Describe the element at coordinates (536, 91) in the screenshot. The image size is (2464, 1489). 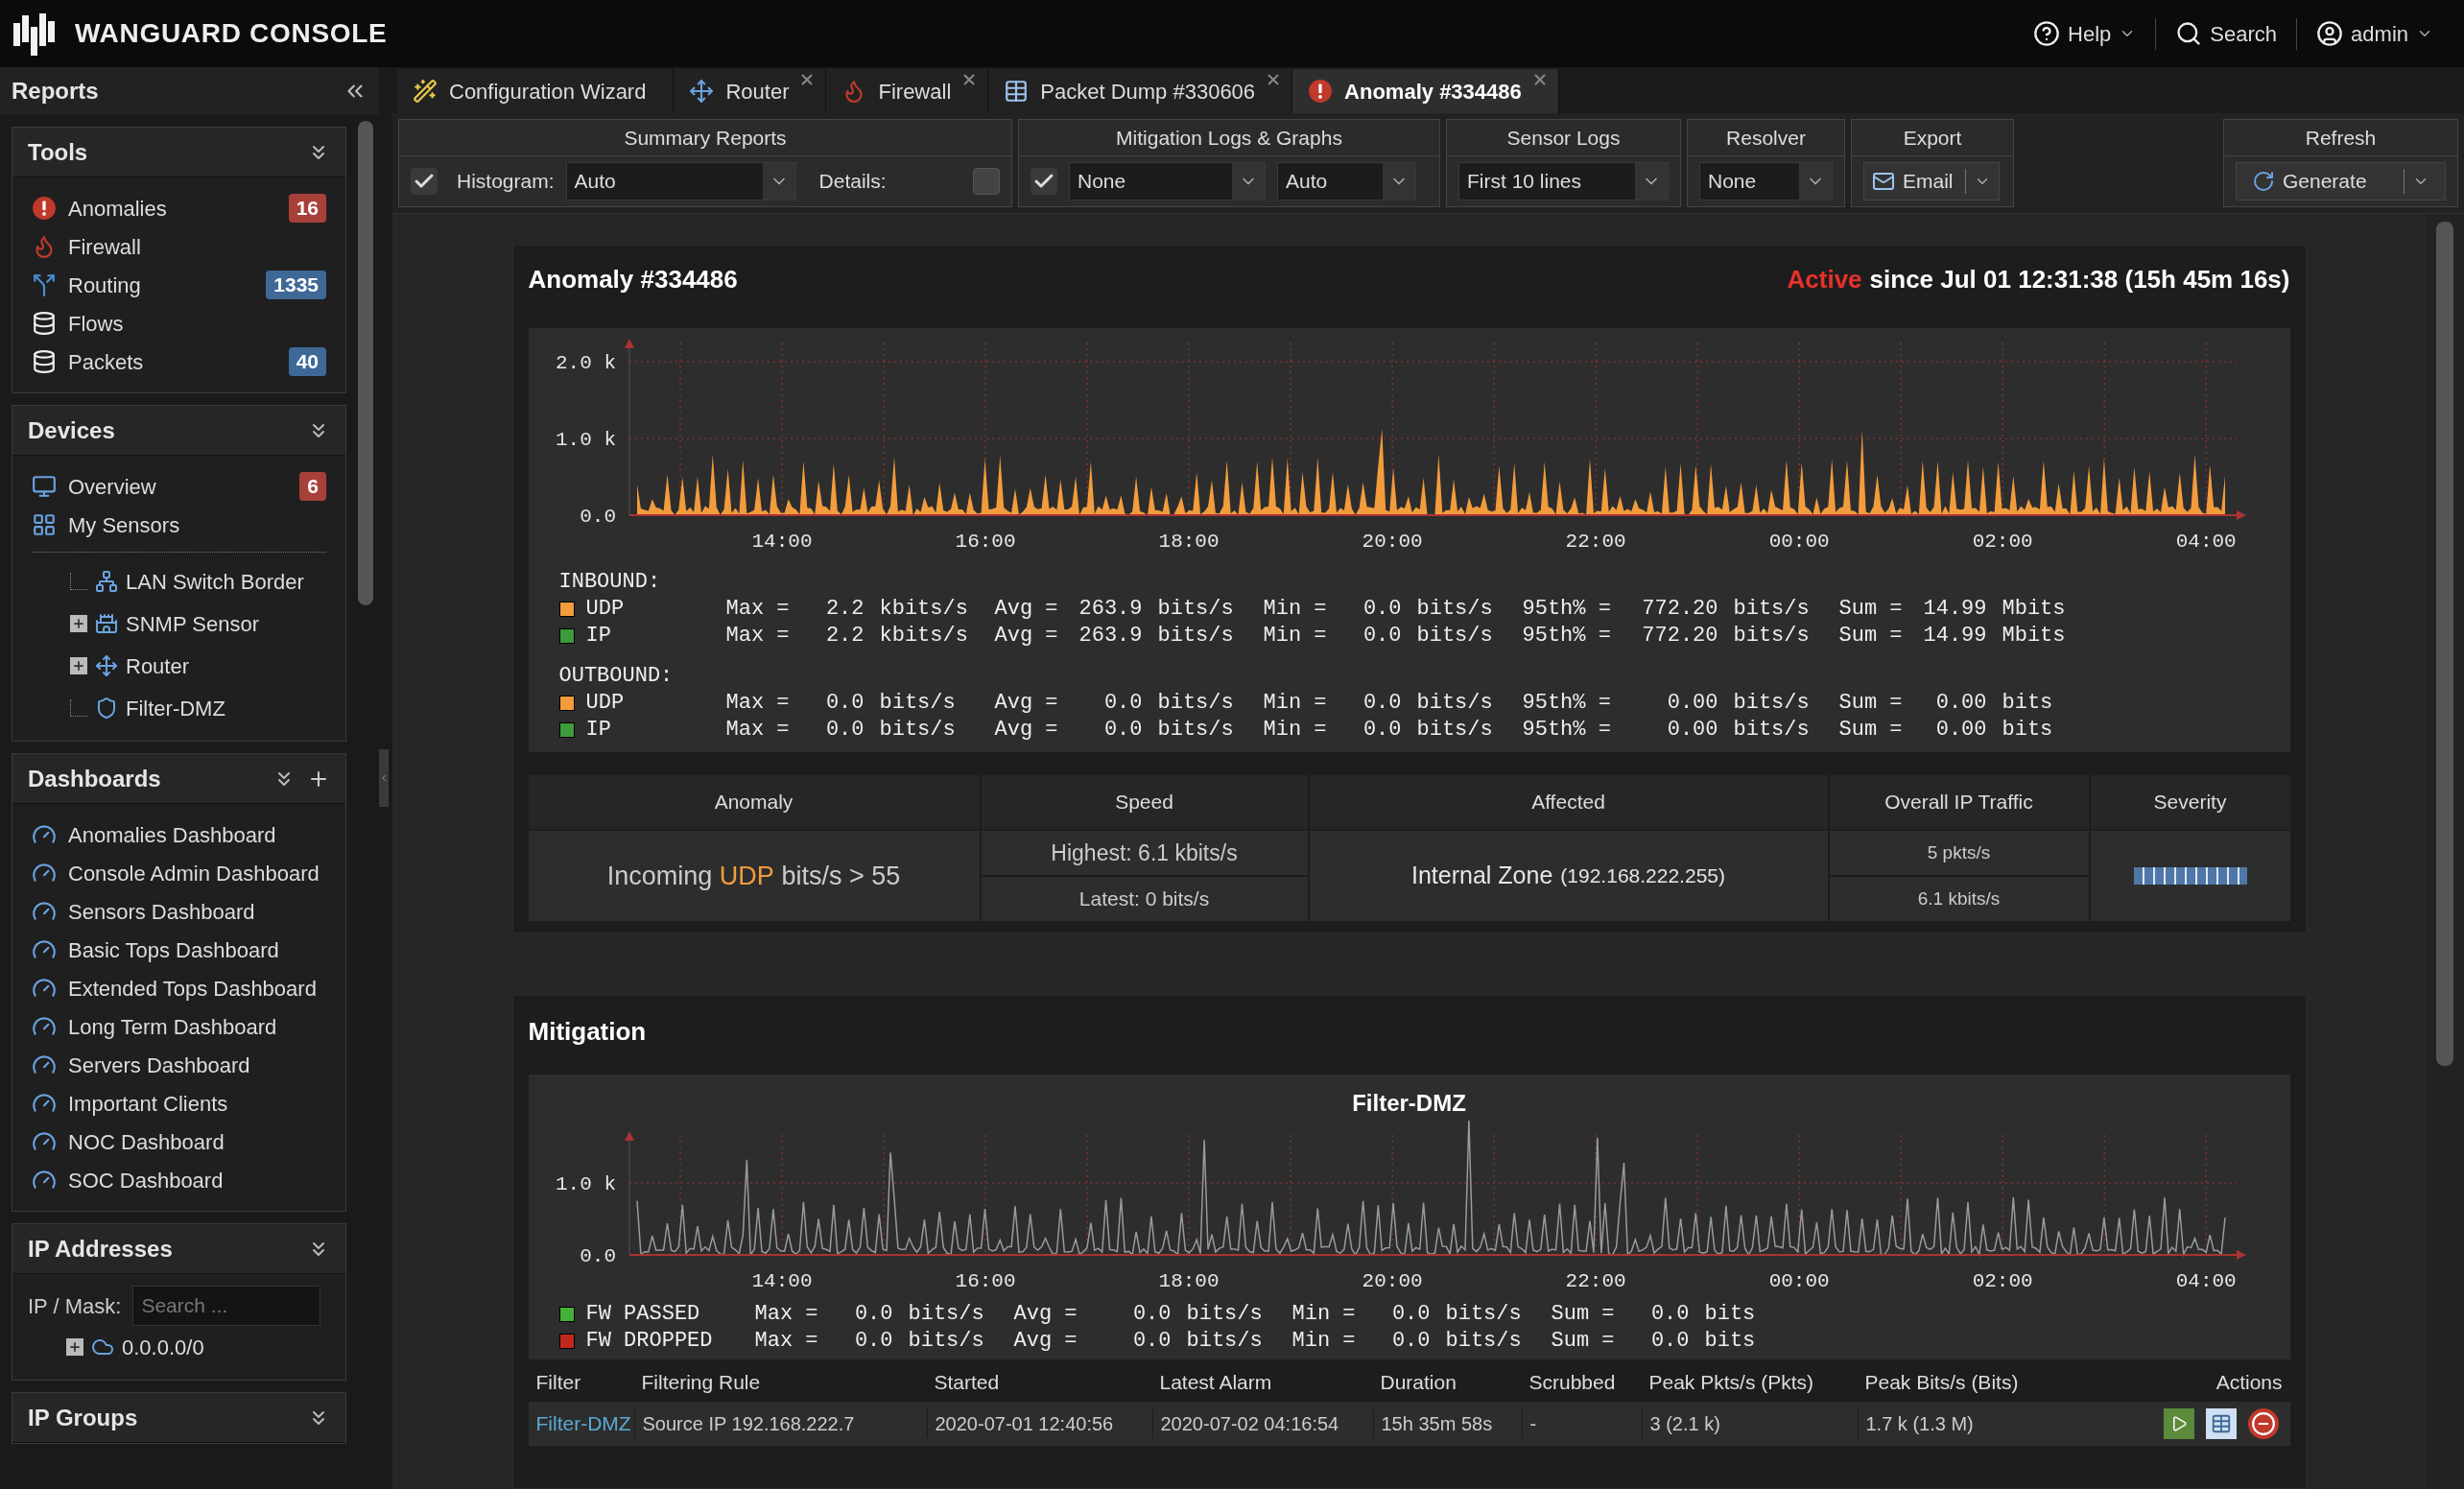
I see `tab: Configuration Wizard` at that location.